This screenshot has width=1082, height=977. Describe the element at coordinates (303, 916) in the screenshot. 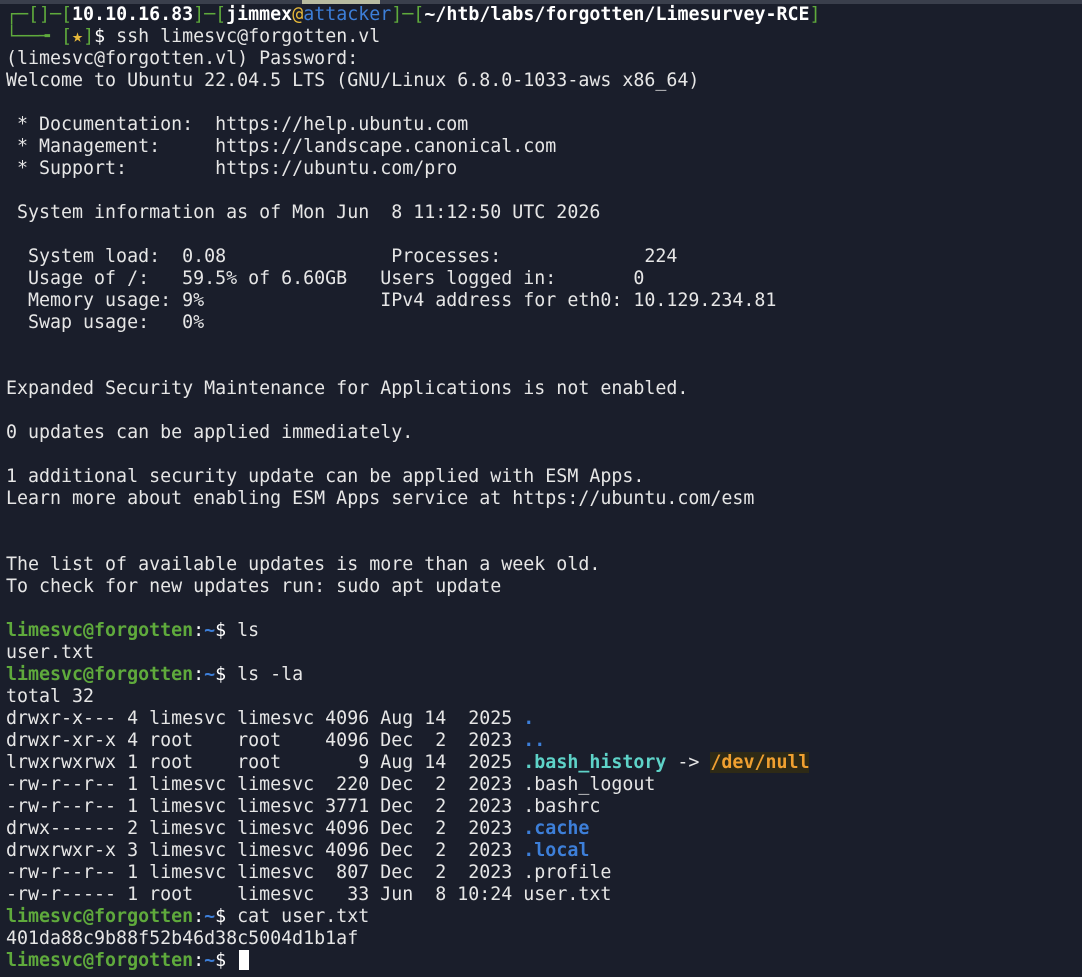

I see `shell-command: cat user.txt` at that location.